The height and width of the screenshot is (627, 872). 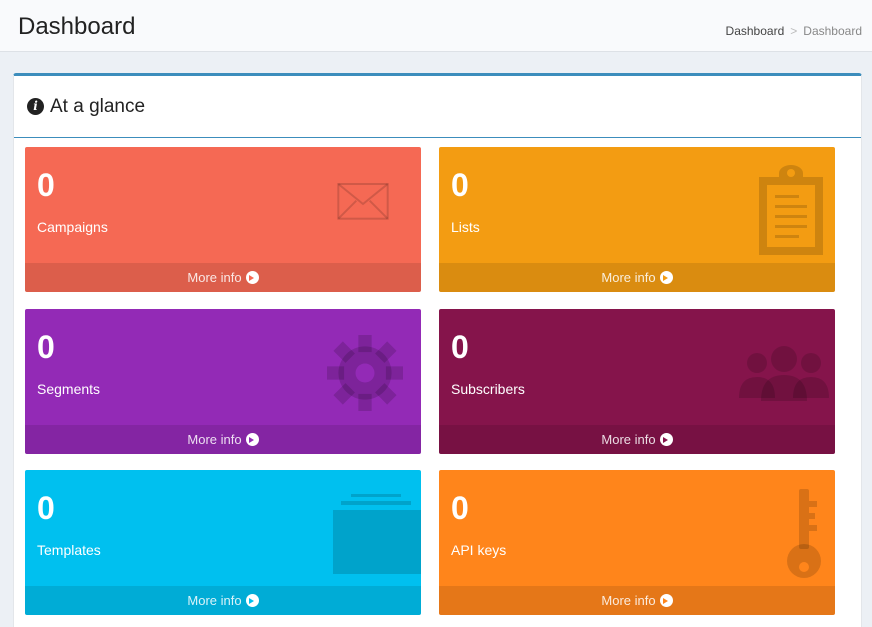 I want to click on key-icon, so click(x=804, y=533).